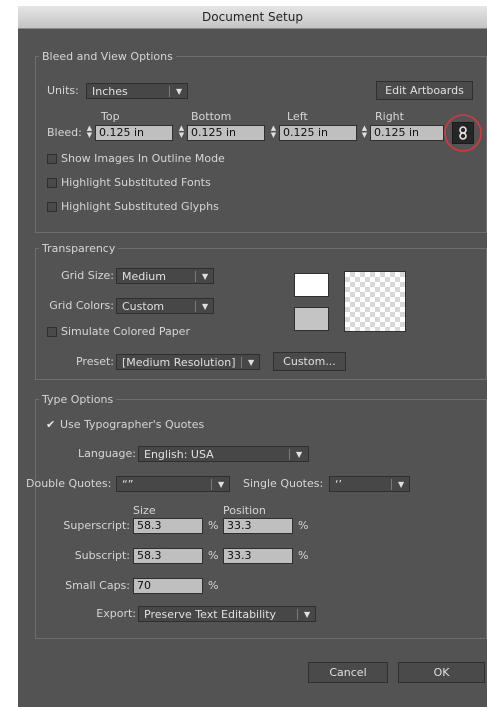 The height and width of the screenshot is (707, 487). What do you see at coordinates (143, 158) in the screenshot?
I see `show-images-outline-label: Show Images In Outline Mode` at bounding box center [143, 158].